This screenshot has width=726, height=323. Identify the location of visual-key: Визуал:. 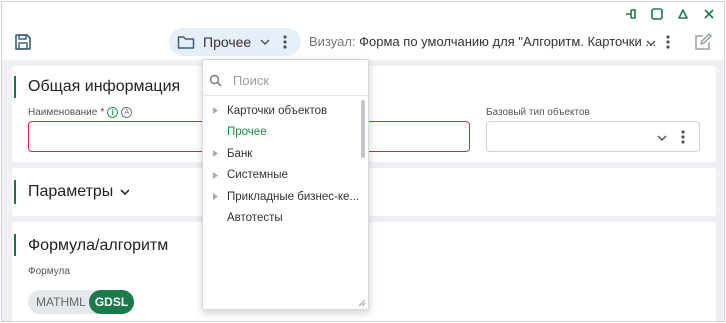
(332, 41).